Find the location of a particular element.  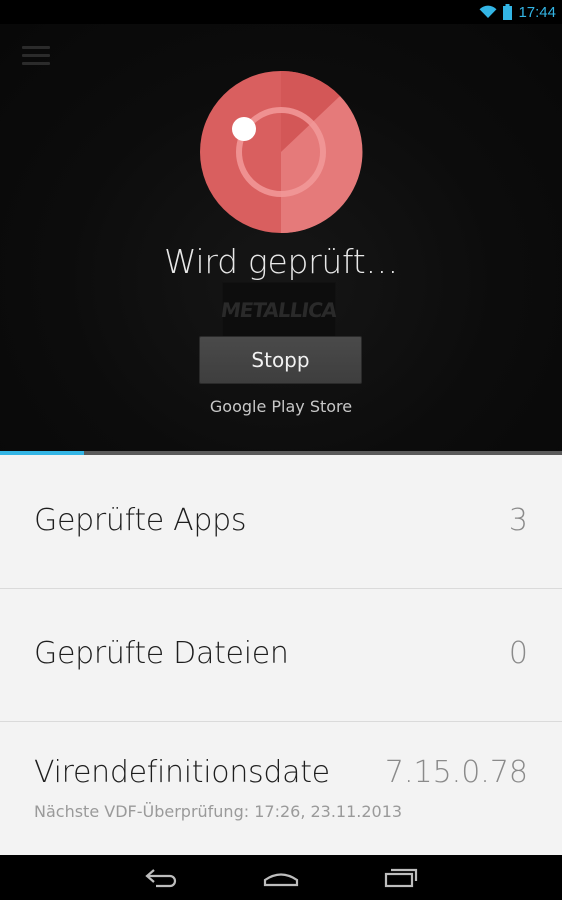

status-bar: 17:44 is located at coordinates (281, 12).